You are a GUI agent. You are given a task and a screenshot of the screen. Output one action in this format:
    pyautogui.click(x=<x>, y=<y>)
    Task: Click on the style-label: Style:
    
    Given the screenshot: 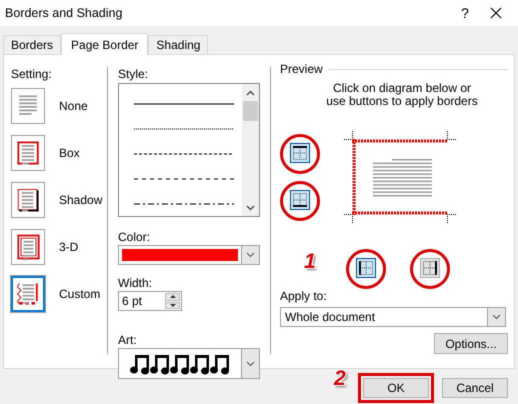 What is the action you would take?
    pyautogui.click(x=134, y=74)
    